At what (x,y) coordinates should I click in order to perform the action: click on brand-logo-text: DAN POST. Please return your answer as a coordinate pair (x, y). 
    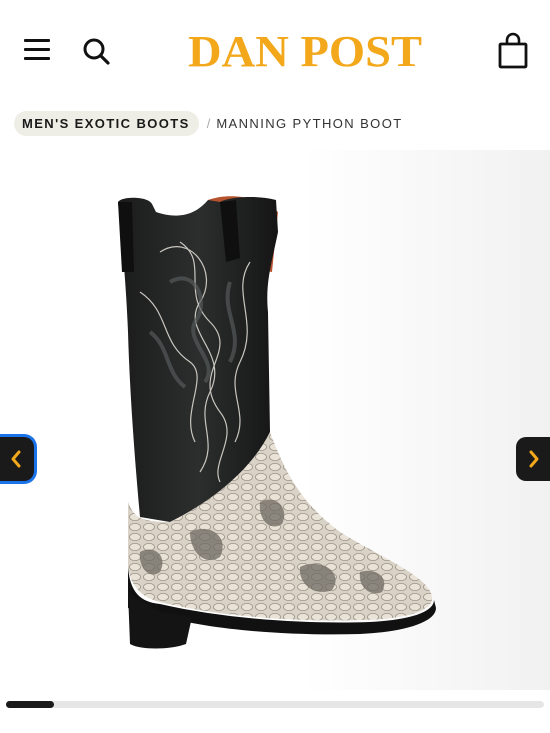
    Looking at the image, I should click on (305, 51).